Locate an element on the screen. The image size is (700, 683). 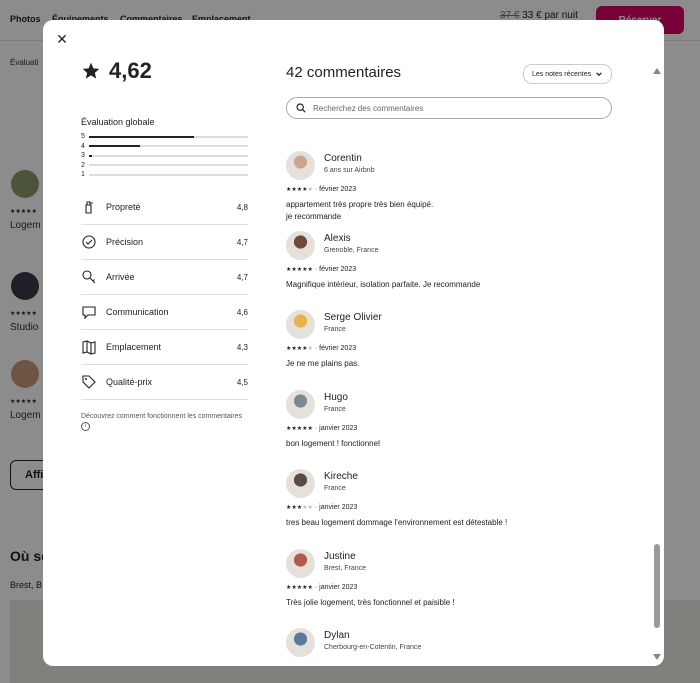
reviewer-location: Cherbourg-en-Cotentin, France is located at coordinates (373, 647).